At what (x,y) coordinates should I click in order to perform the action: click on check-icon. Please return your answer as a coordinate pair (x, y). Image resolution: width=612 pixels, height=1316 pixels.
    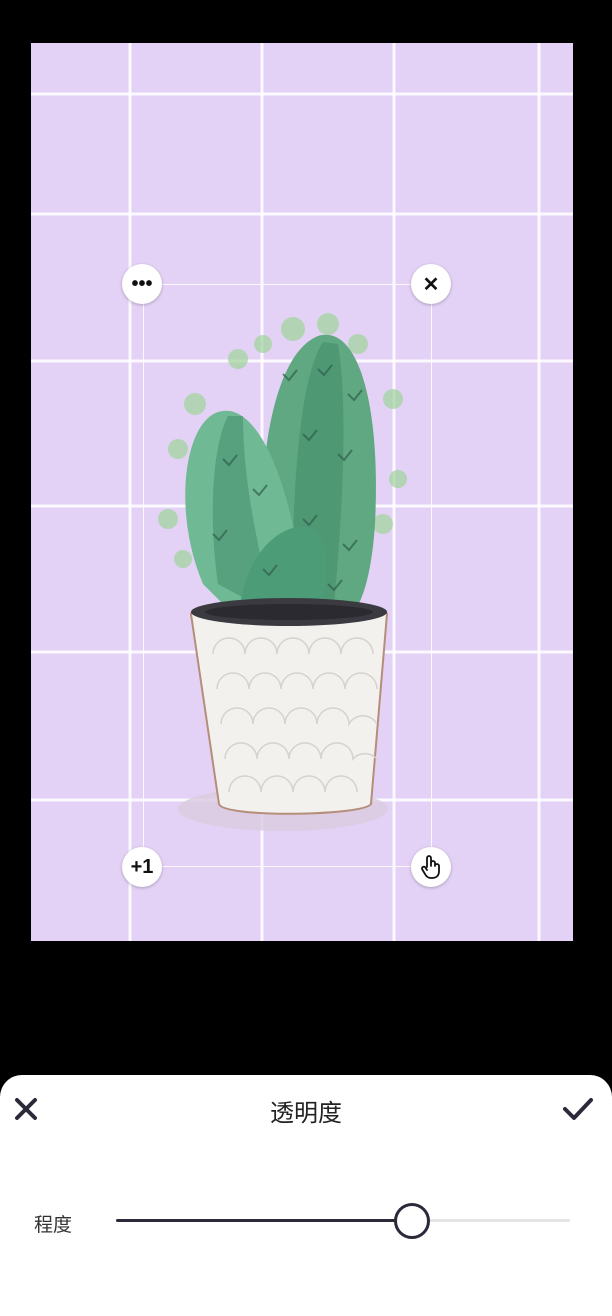
    Looking at the image, I should click on (578, 1109).